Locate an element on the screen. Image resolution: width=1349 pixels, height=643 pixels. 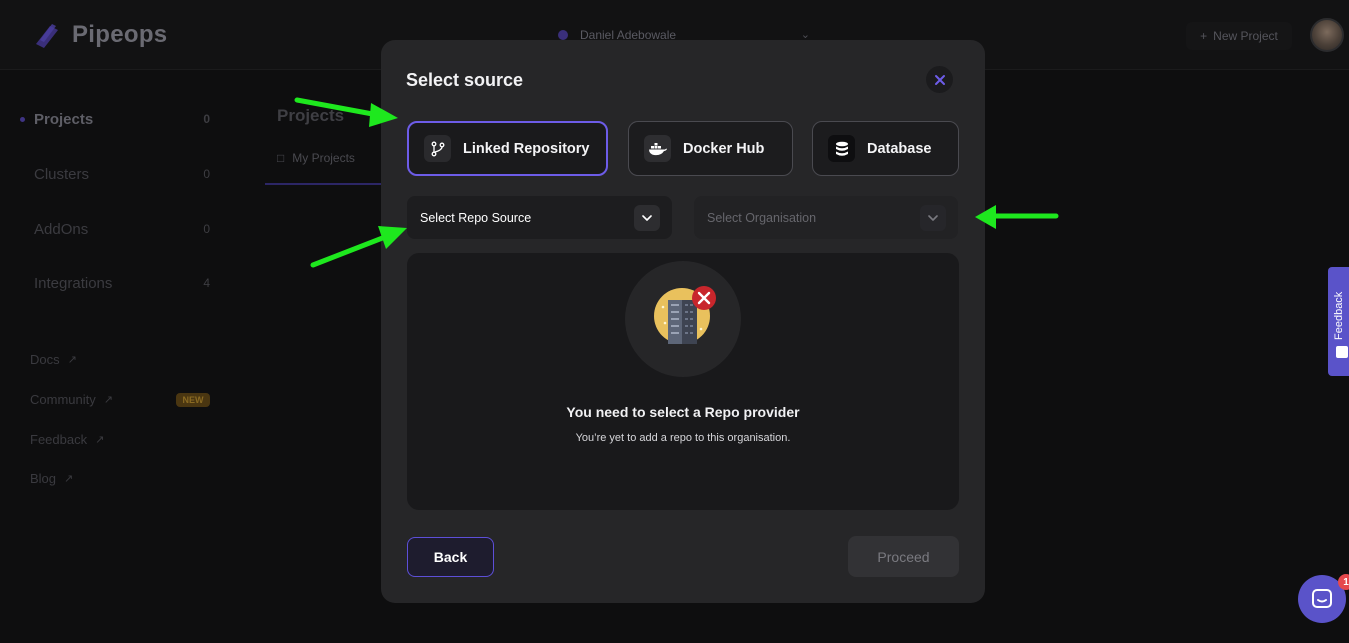
app-logo: Pipeops is located at coordinates (98, 35).